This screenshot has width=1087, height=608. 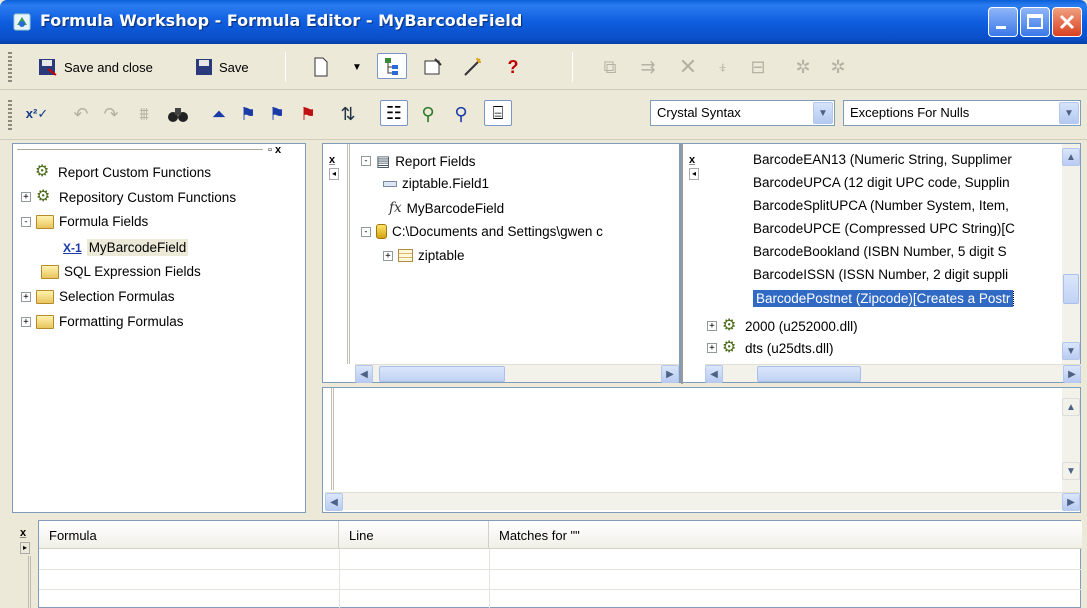 What do you see at coordinates (98, 296) in the screenshot?
I see `workshop-tree-item: + Selection Formulas` at bounding box center [98, 296].